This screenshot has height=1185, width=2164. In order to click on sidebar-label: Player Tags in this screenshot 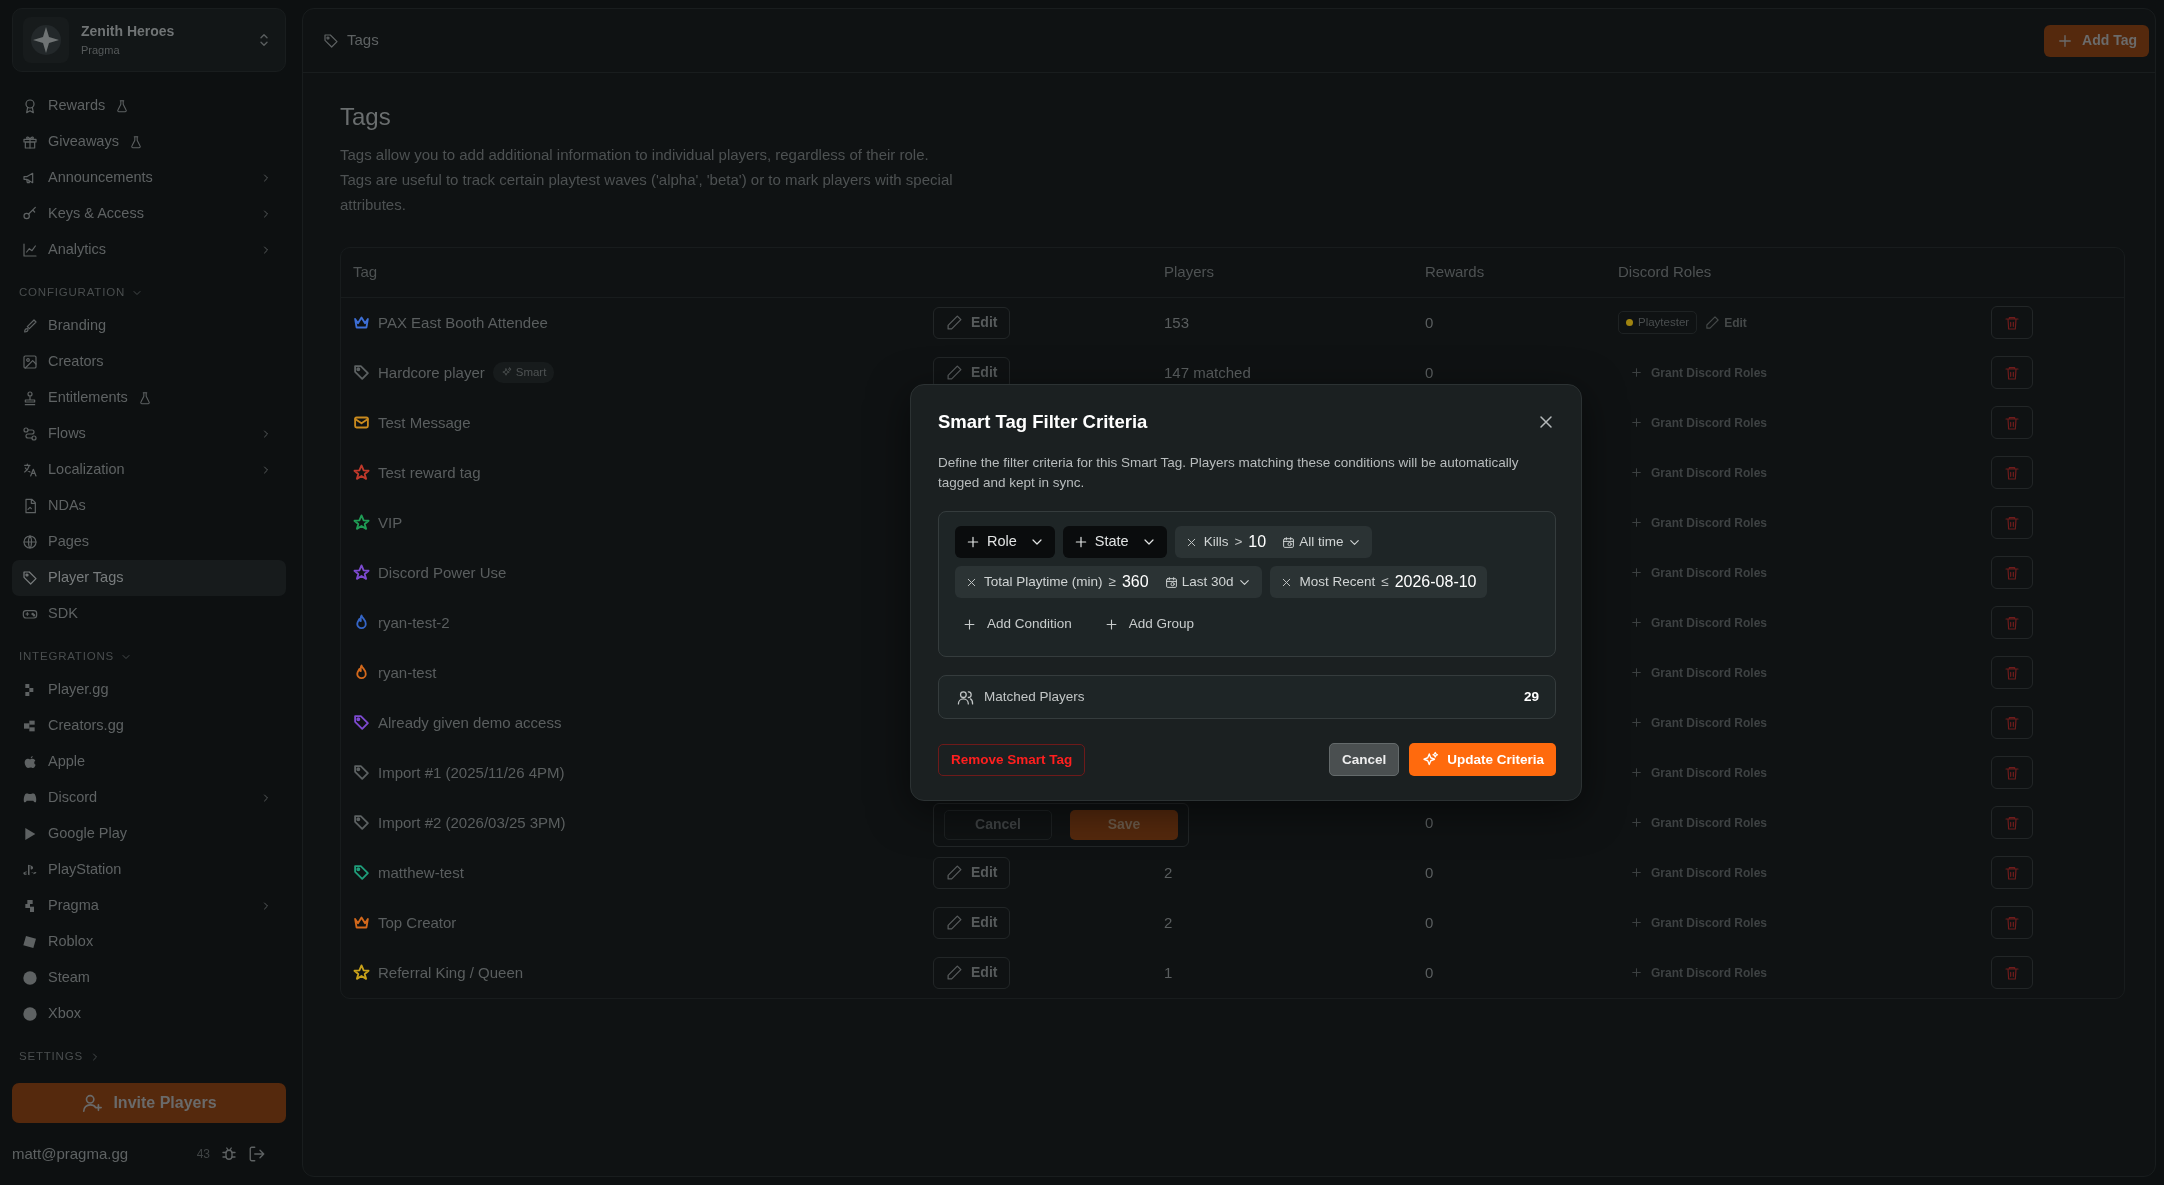, I will do `click(86, 578)`.